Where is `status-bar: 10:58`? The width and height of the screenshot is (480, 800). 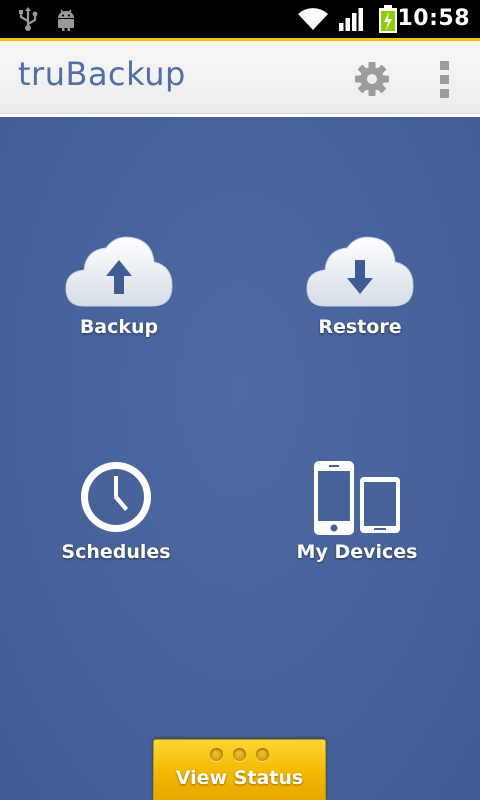
status-bar: 10:58 is located at coordinates (240, 19).